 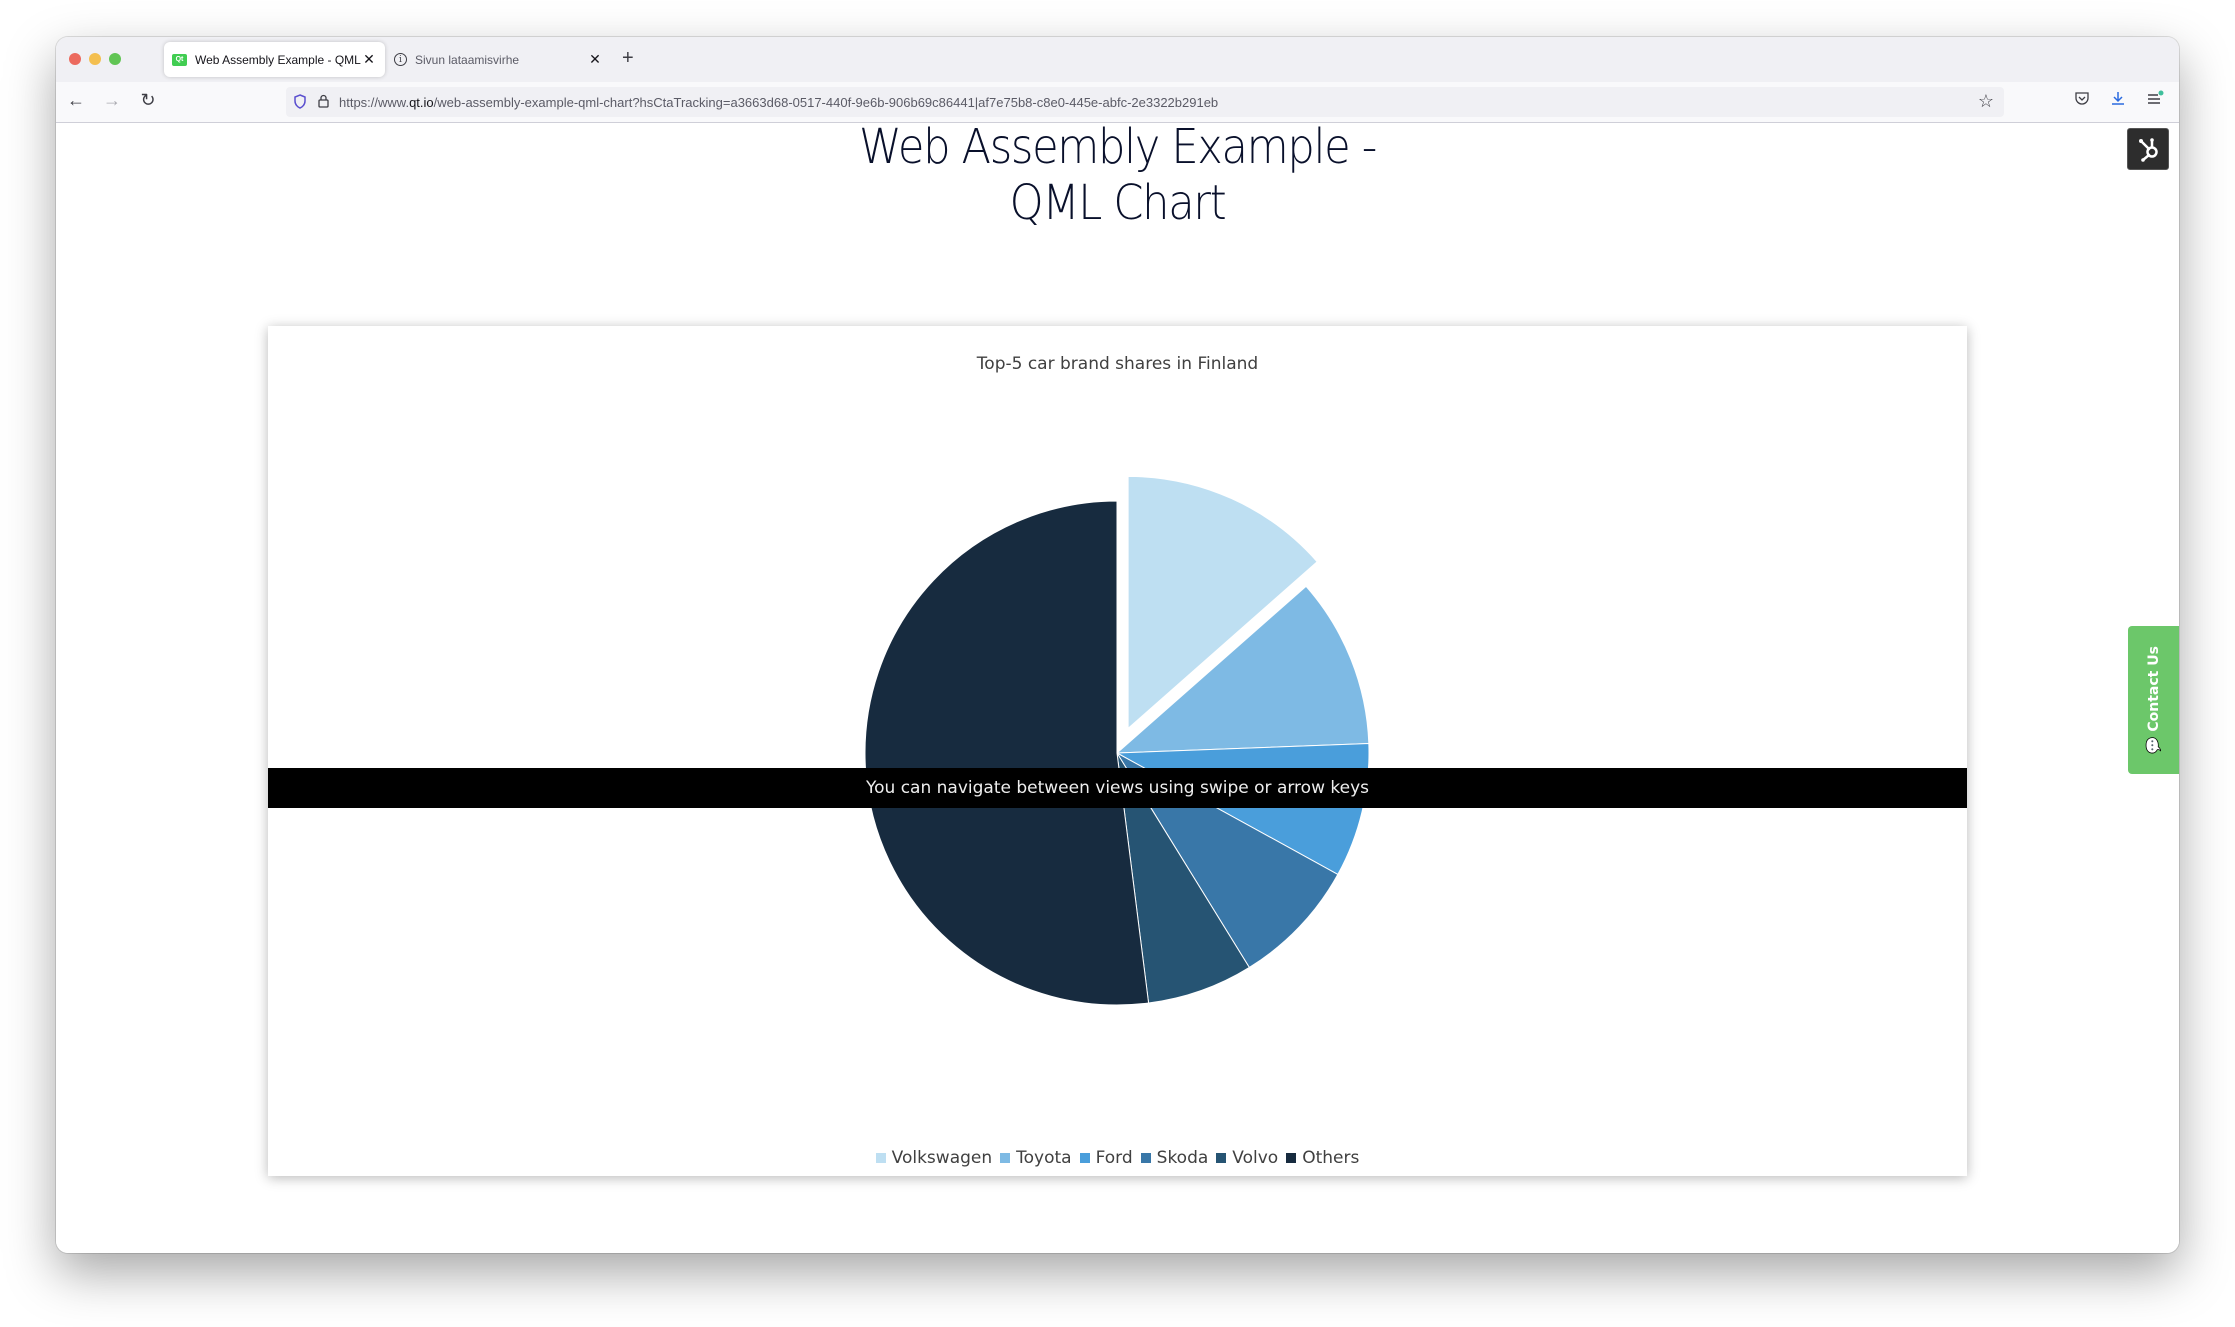 What do you see at coordinates (278, 59) in the screenshot?
I see `tab-title: Web Assembly Example - QML Chart` at bounding box center [278, 59].